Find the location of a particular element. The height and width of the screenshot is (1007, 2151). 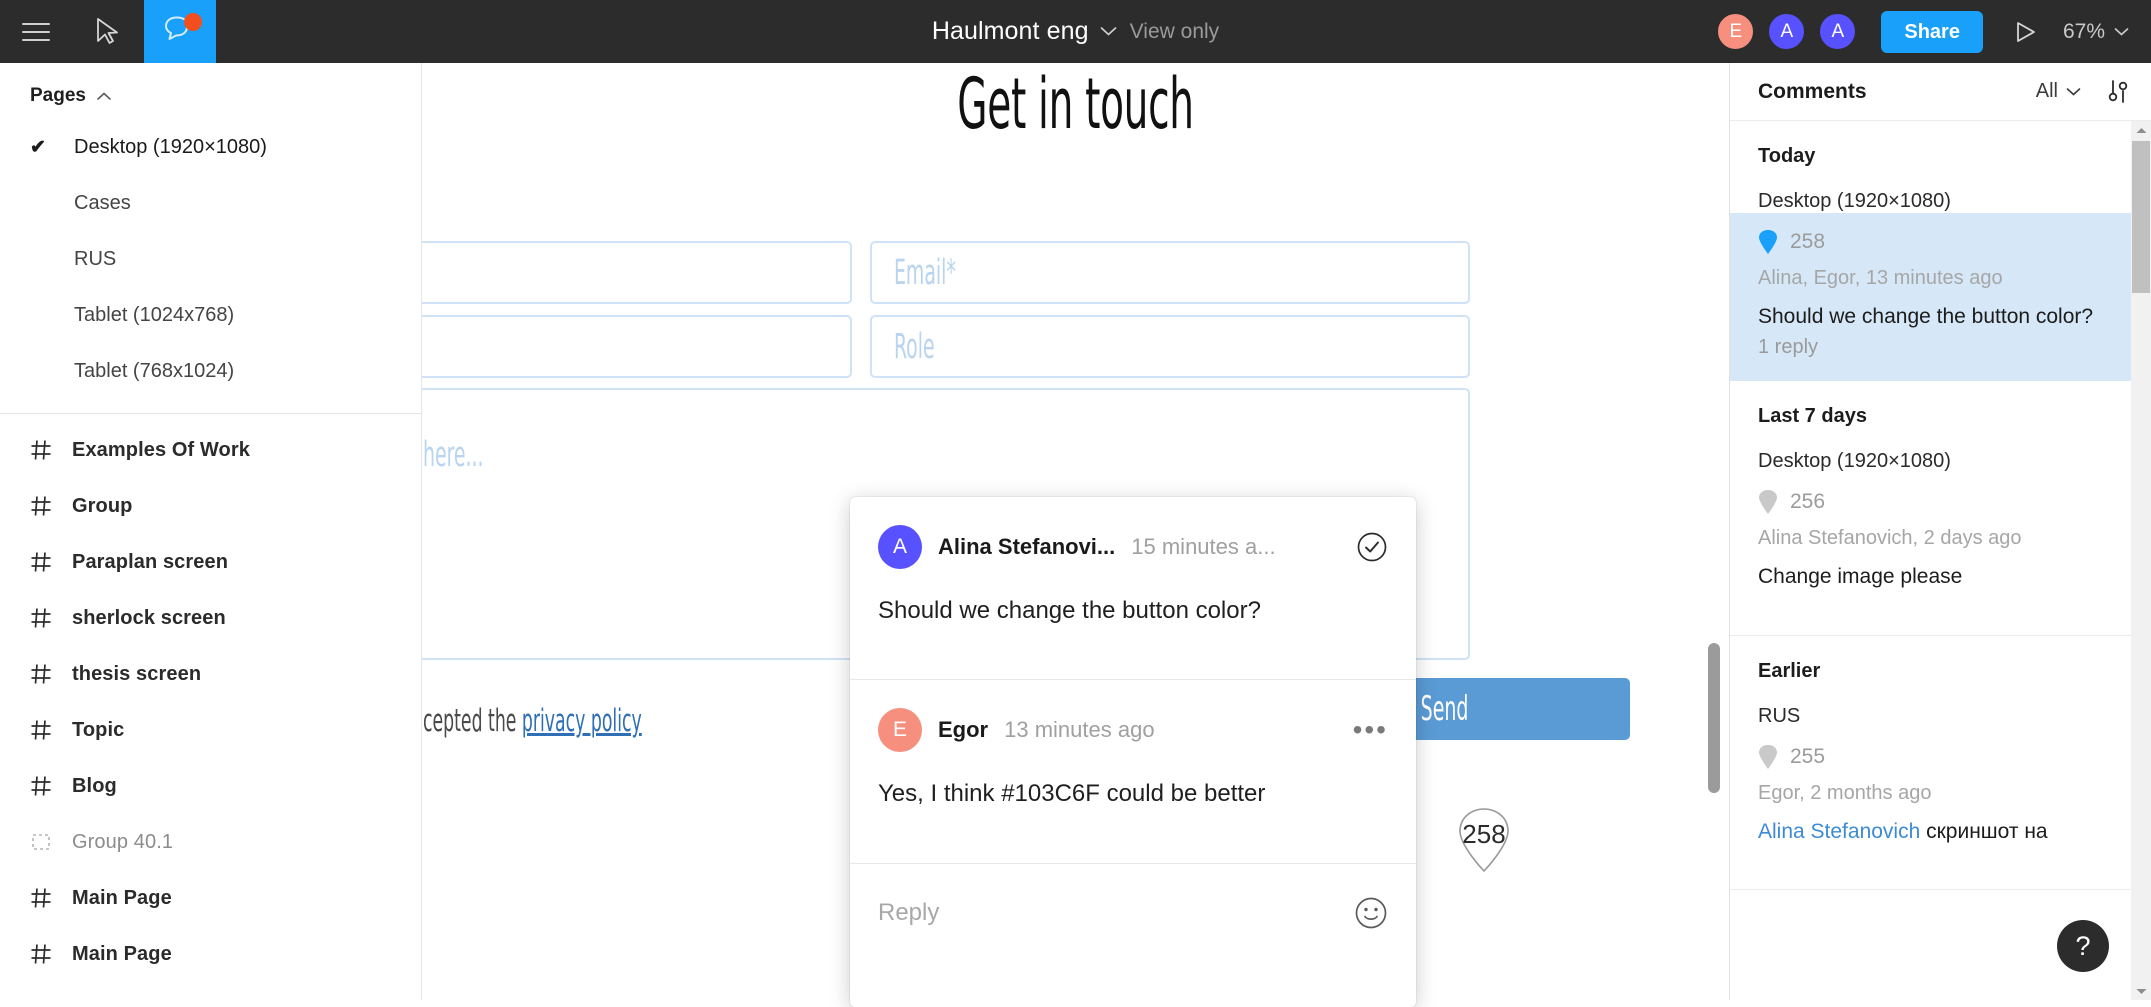

emoji-button is located at coordinates (1371, 913).